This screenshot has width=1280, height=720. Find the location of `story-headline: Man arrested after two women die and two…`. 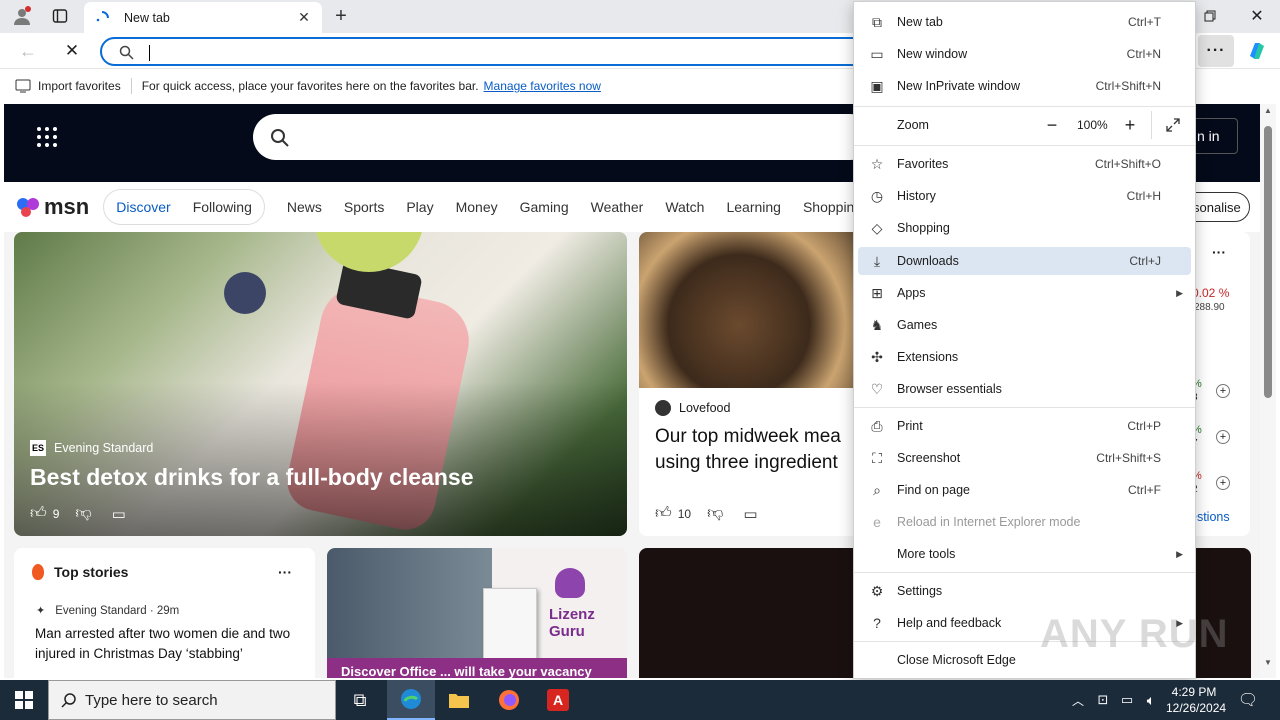

story-headline: Man arrested after two women die and two… is located at coordinates (167, 644).